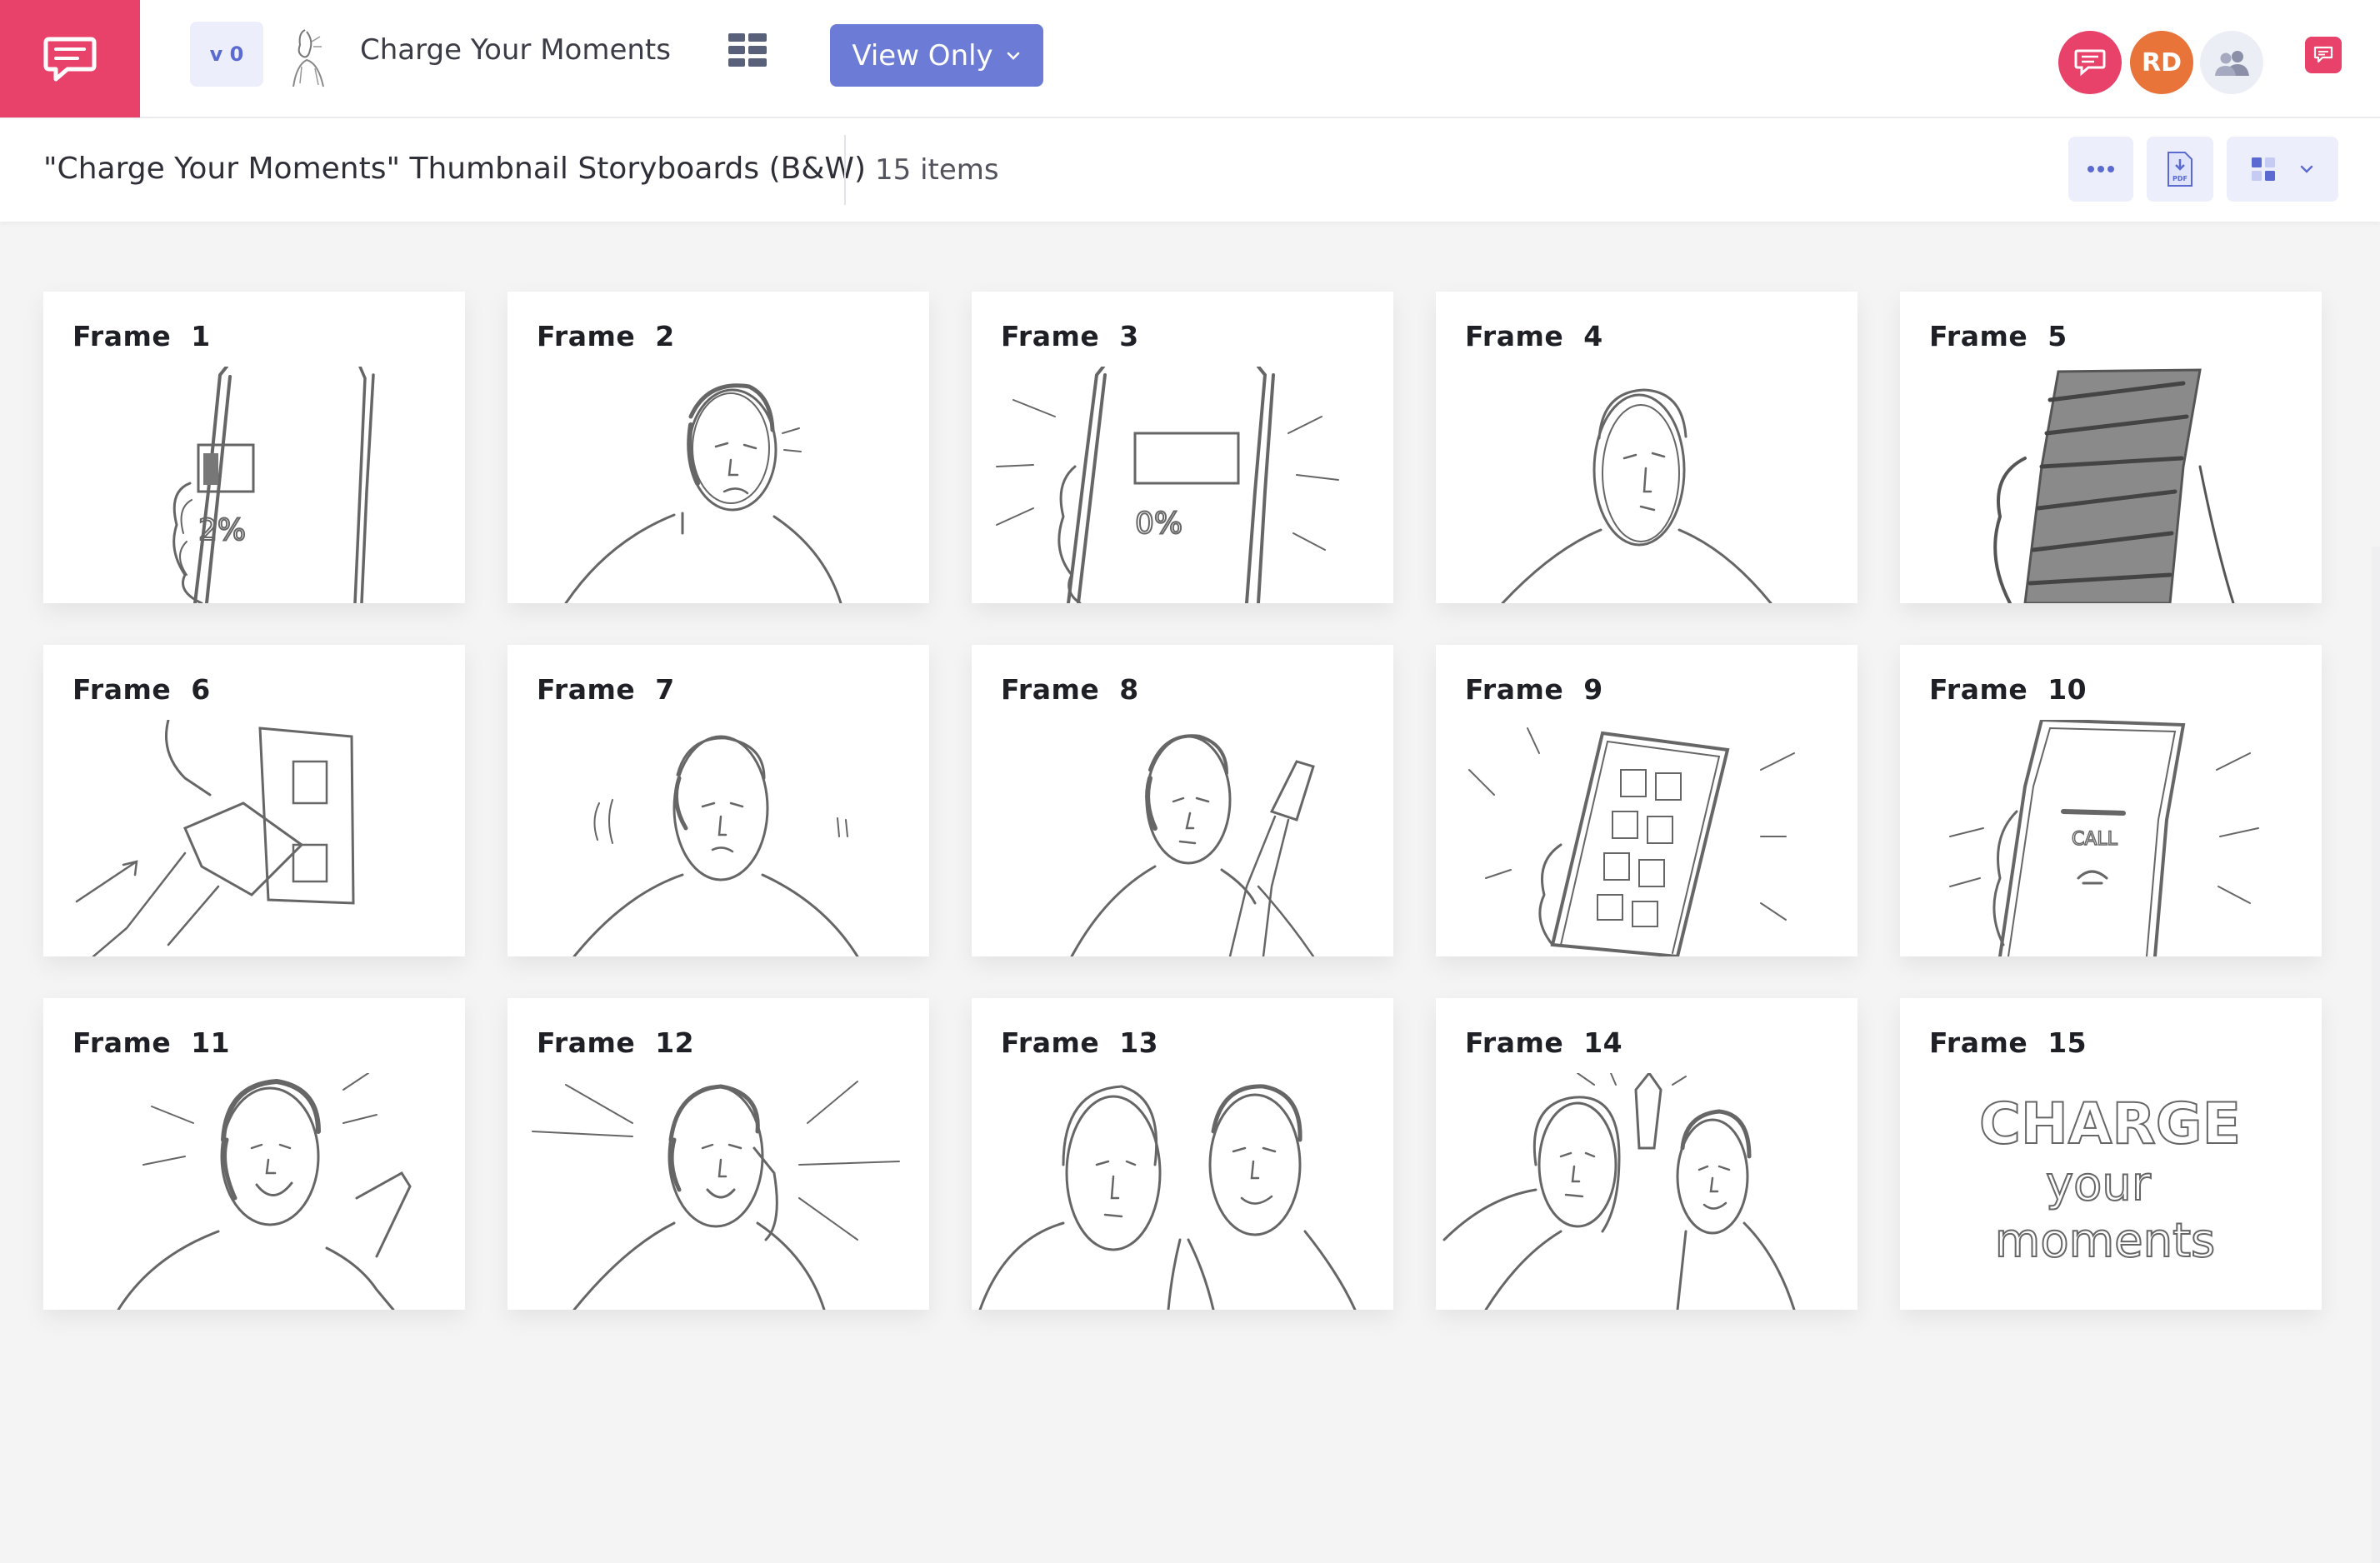 This screenshot has width=2380, height=1563. I want to click on frame-label: Frame 14, so click(1544, 1042).